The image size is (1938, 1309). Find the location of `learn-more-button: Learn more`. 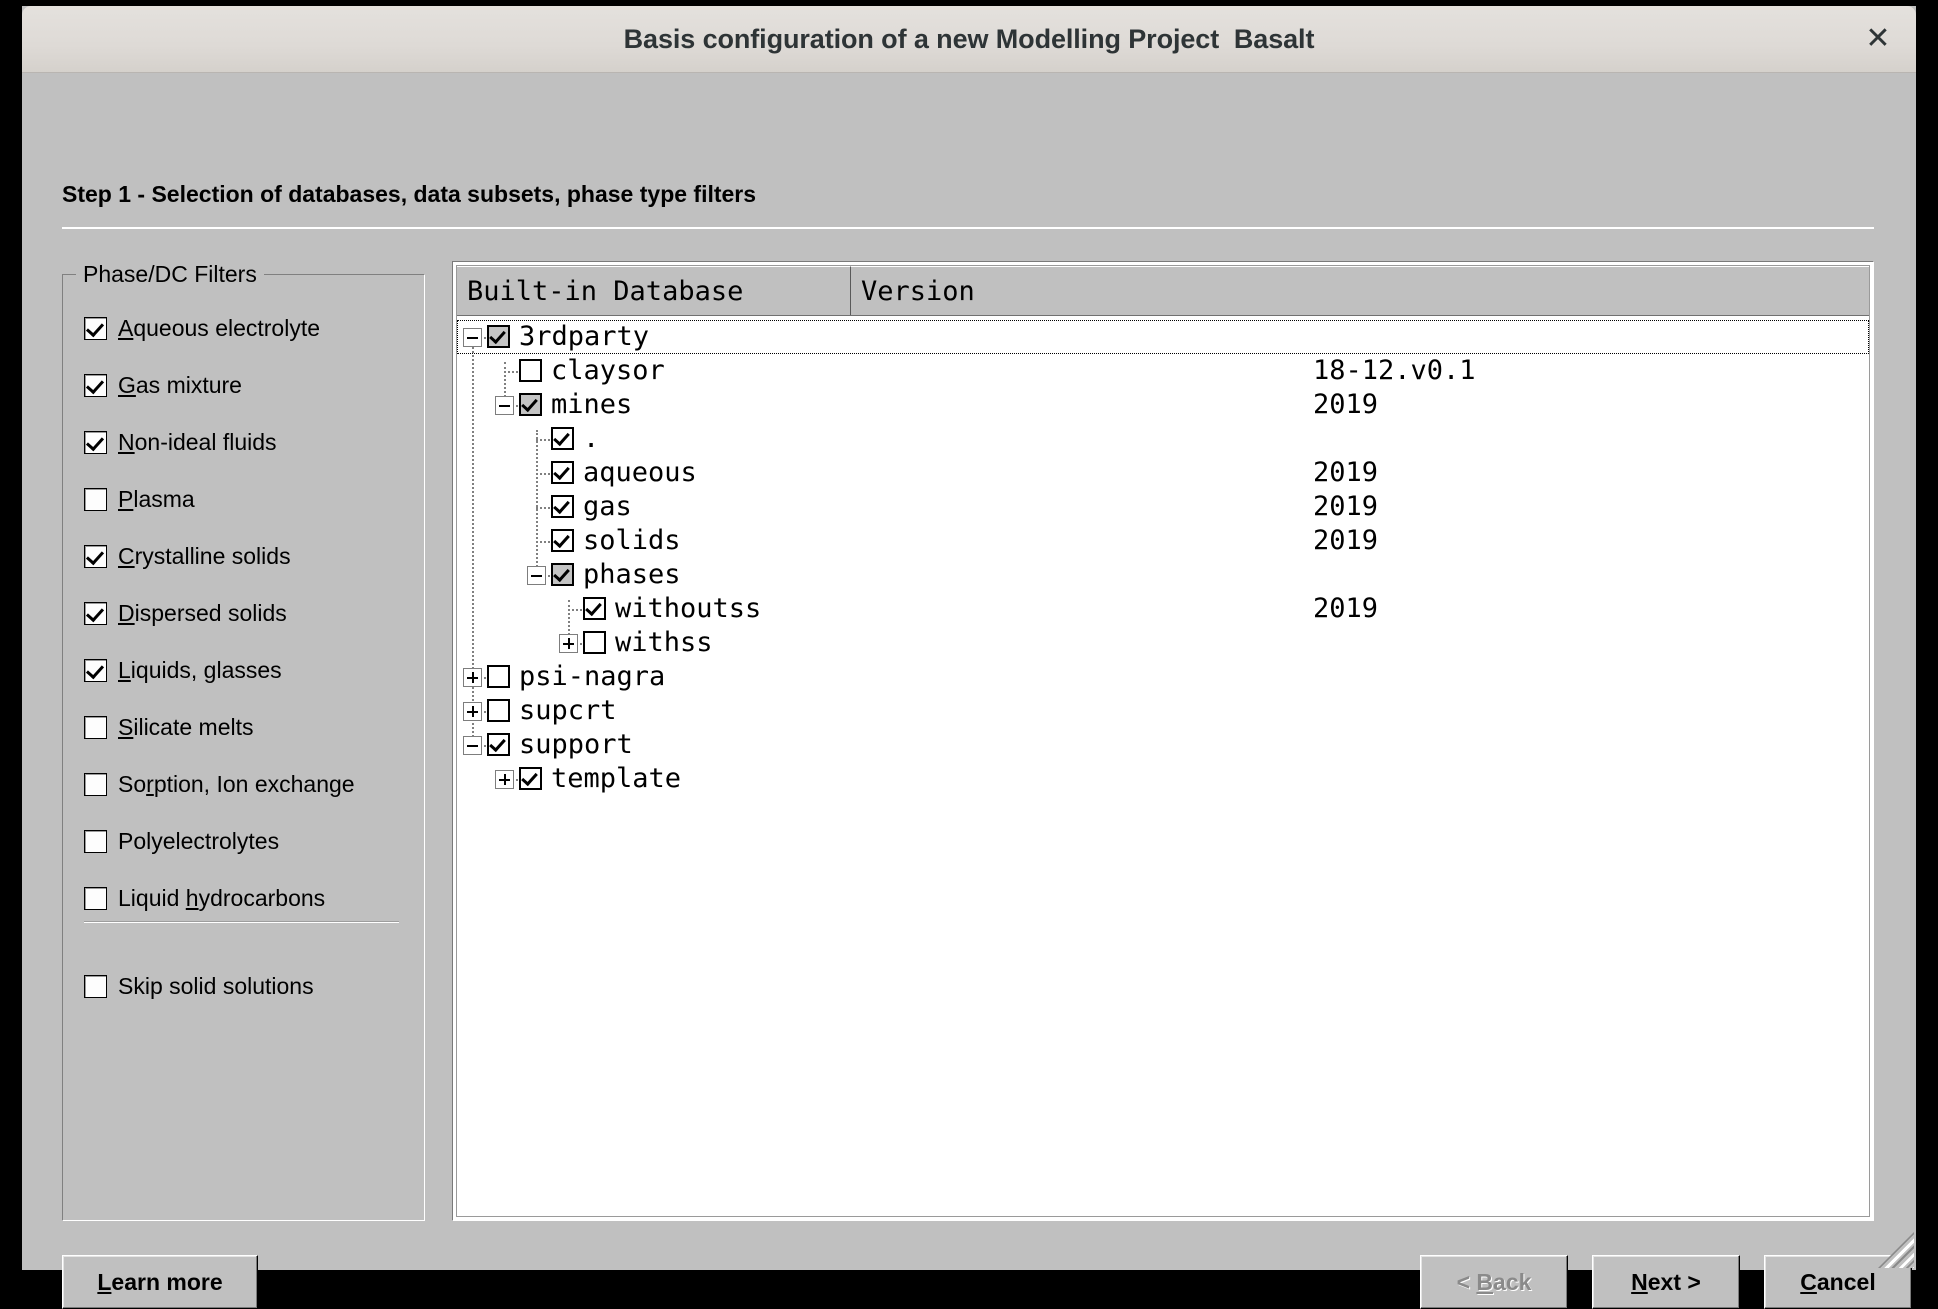

learn-more-button: Learn more is located at coordinates (160, 1282).